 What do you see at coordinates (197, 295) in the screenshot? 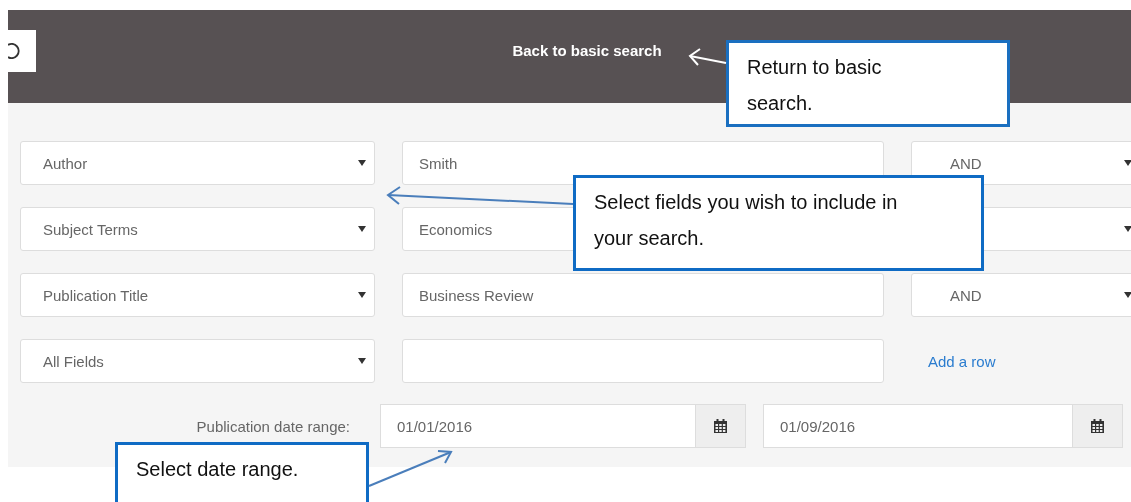
I see `field-select: Publication Title` at bounding box center [197, 295].